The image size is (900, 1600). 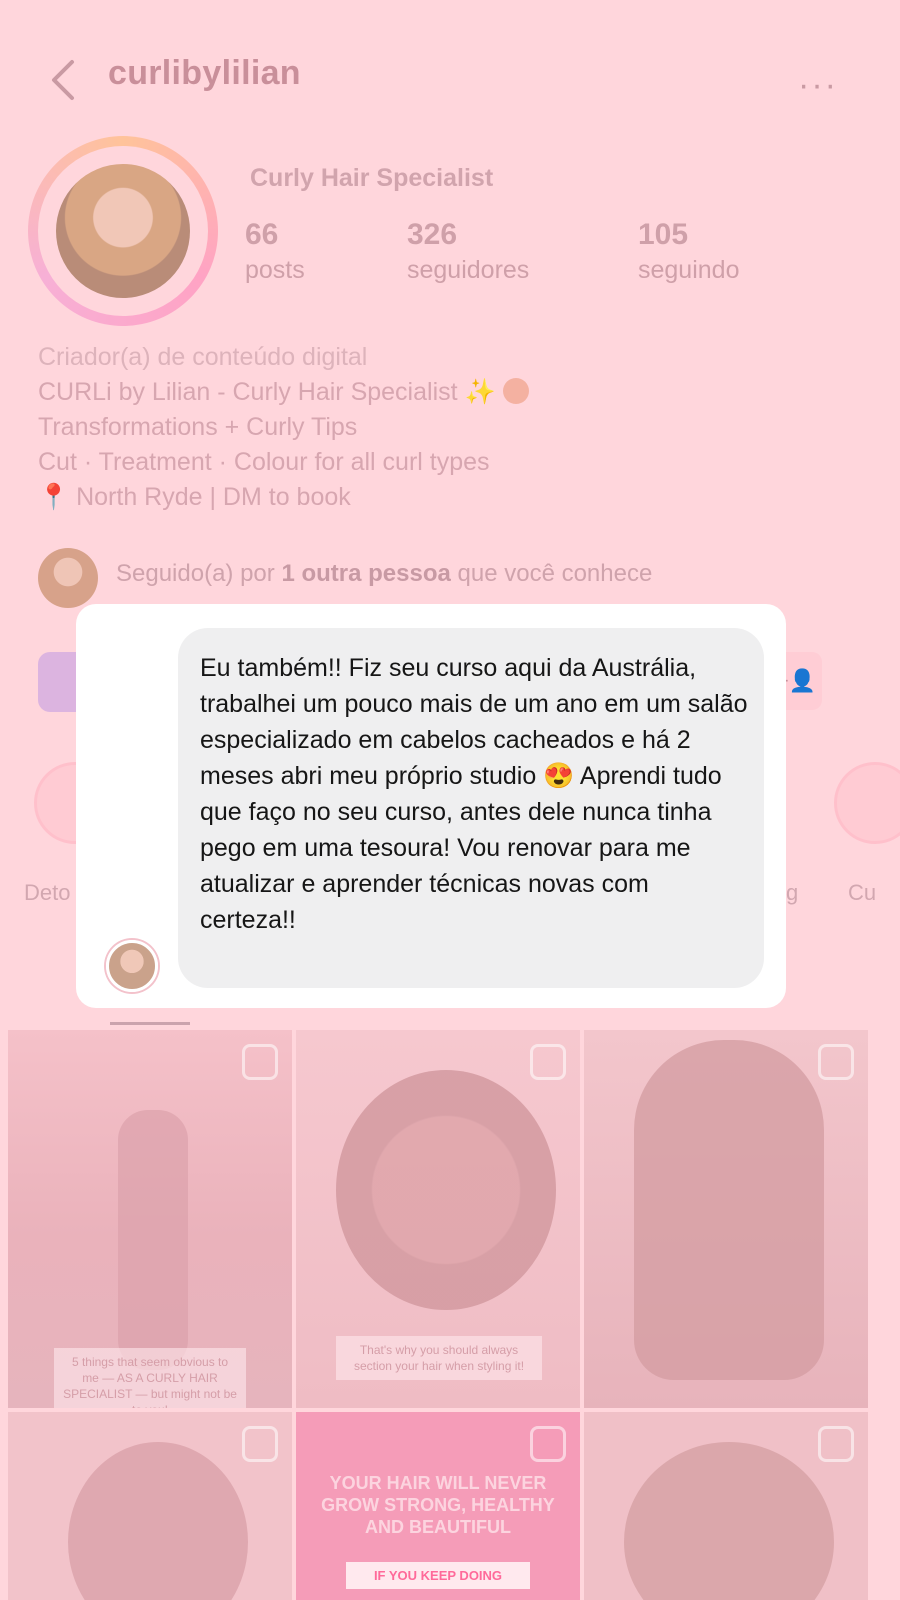 I want to click on followed-by-prefix: Seguido(a) por, so click(x=199, y=573).